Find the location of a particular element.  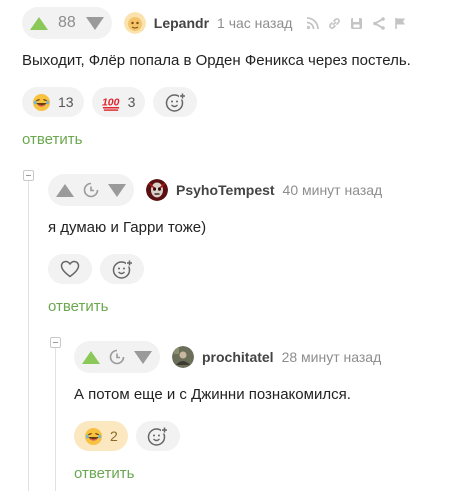

reaction-hundred: 100 3 is located at coordinates (118, 102).